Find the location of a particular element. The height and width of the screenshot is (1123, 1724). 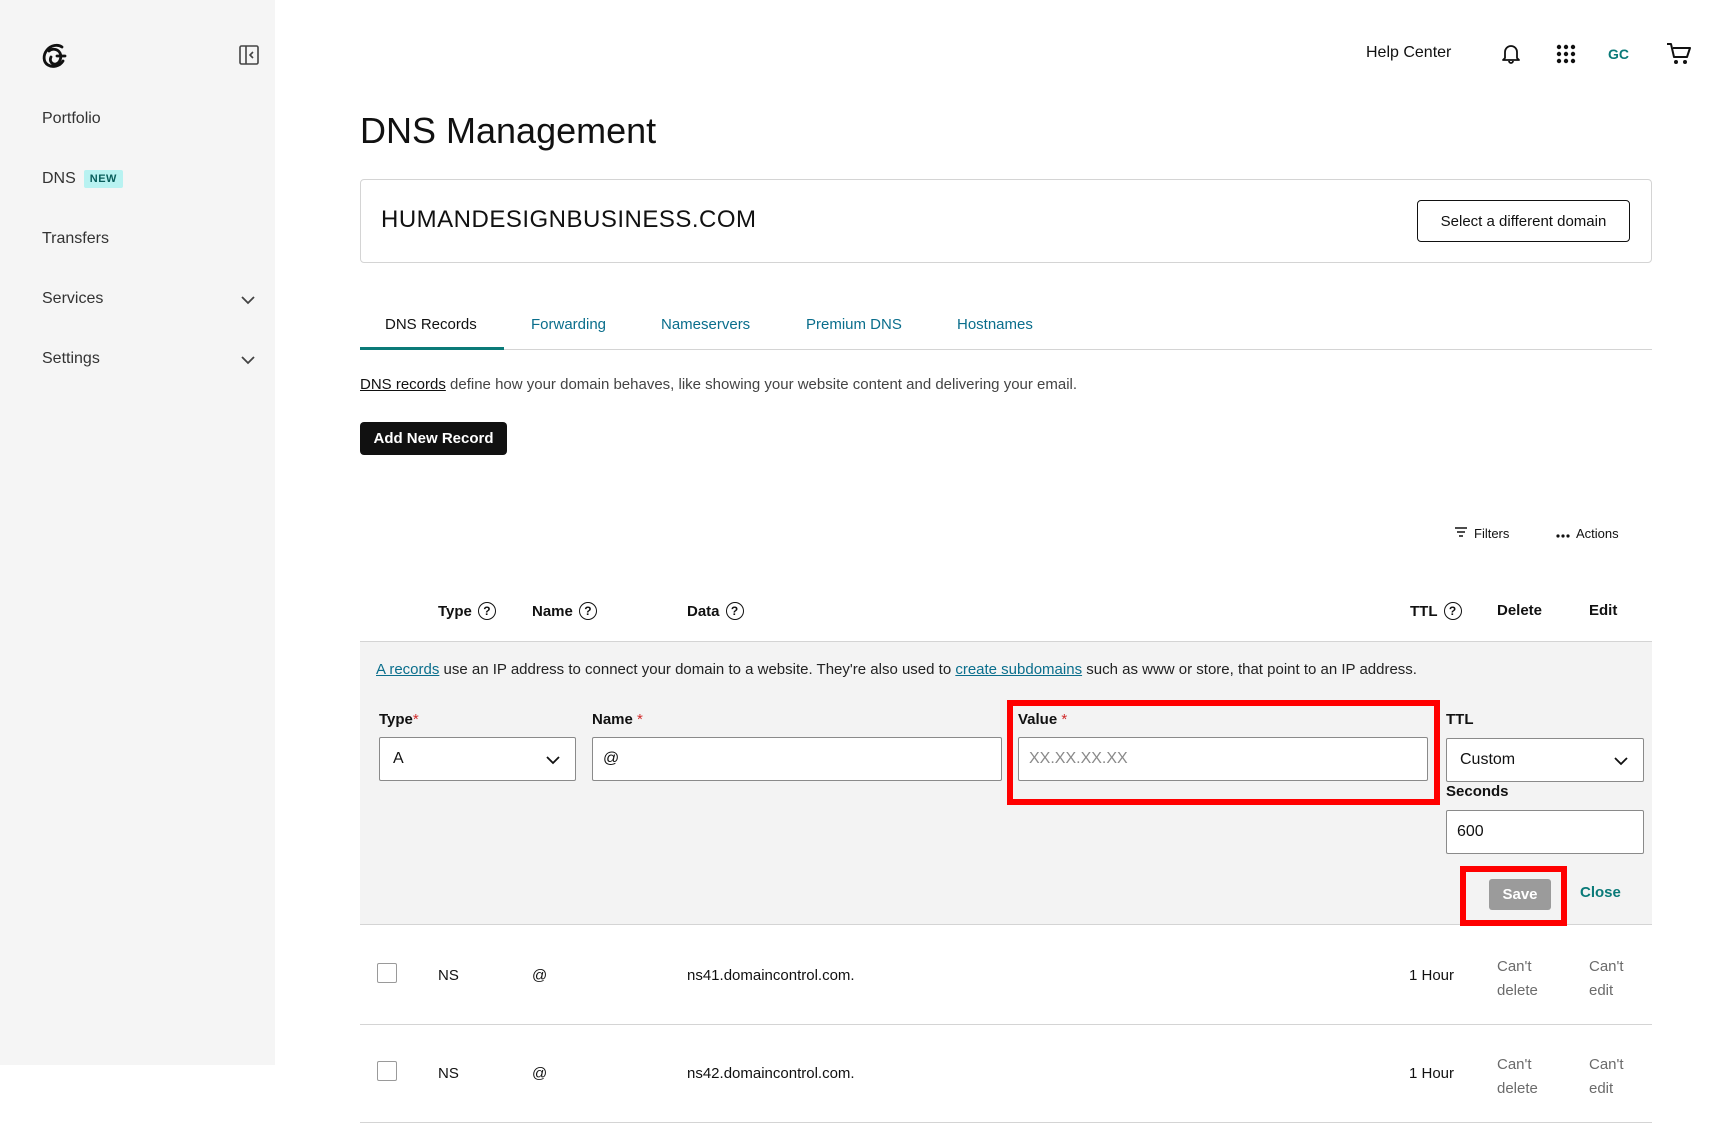

column-header-label: Type is located at coordinates (455, 611).